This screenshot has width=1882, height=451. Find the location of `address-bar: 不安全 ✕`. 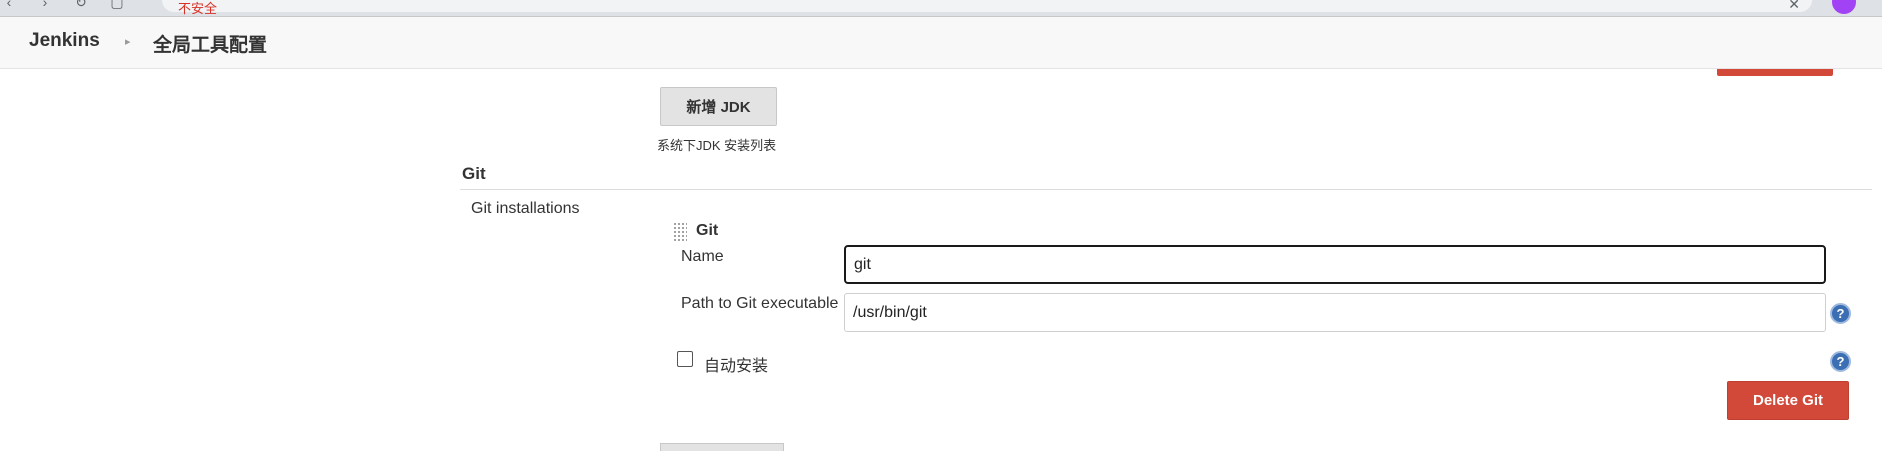

address-bar: 不安全 ✕ is located at coordinates (987, 8).